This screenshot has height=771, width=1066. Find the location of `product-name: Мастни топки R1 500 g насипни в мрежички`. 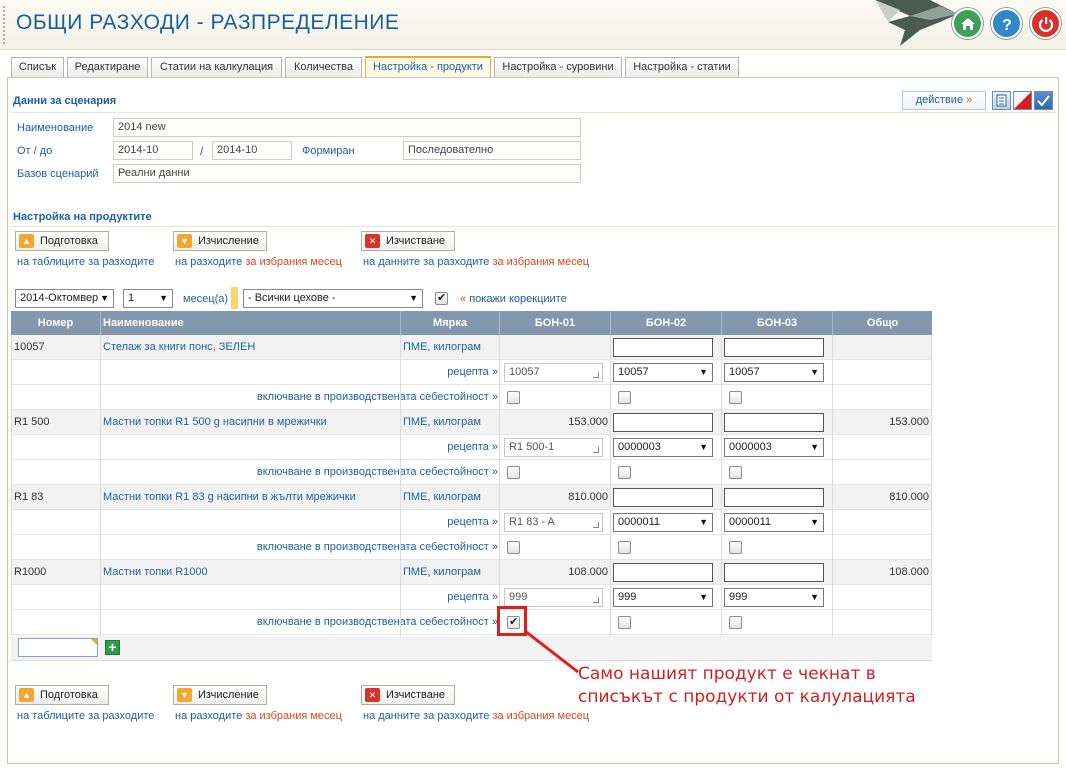

product-name: Мастни топки R1 500 g насипни в мрежички is located at coordinates (215, 422).